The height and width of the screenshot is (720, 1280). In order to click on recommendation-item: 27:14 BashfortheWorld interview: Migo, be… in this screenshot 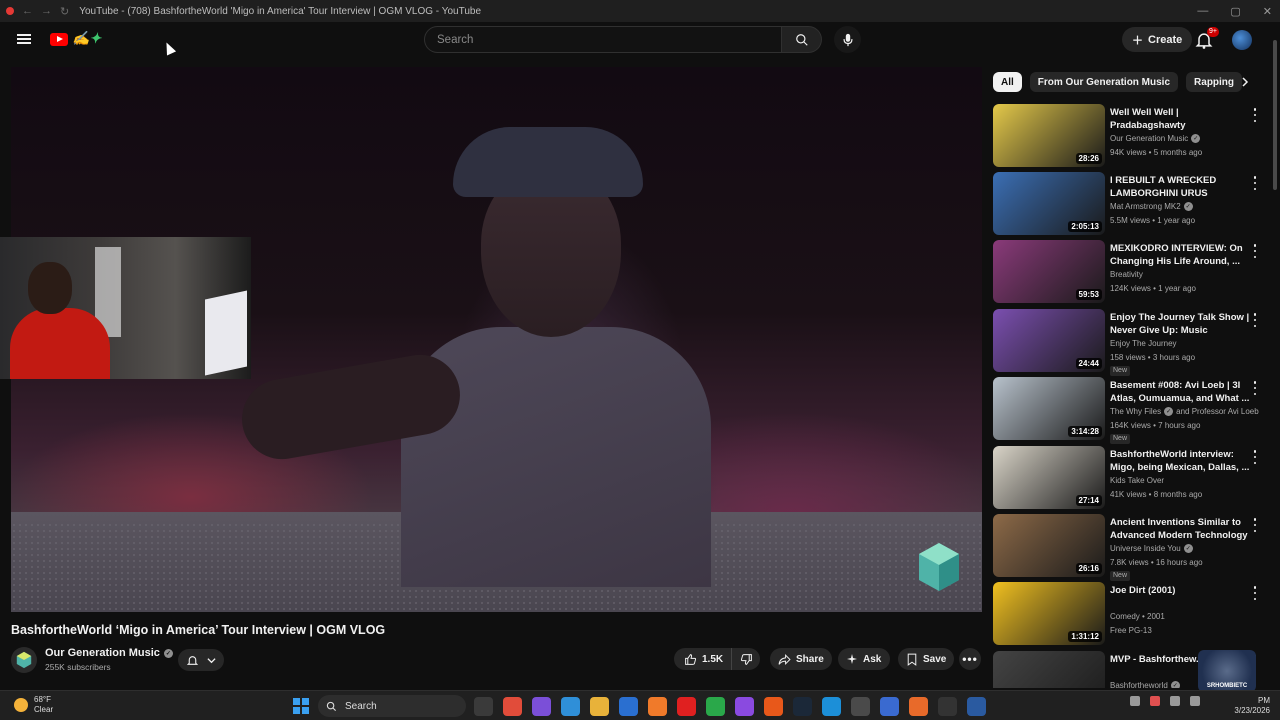, I will do `click(1130, 479)`.